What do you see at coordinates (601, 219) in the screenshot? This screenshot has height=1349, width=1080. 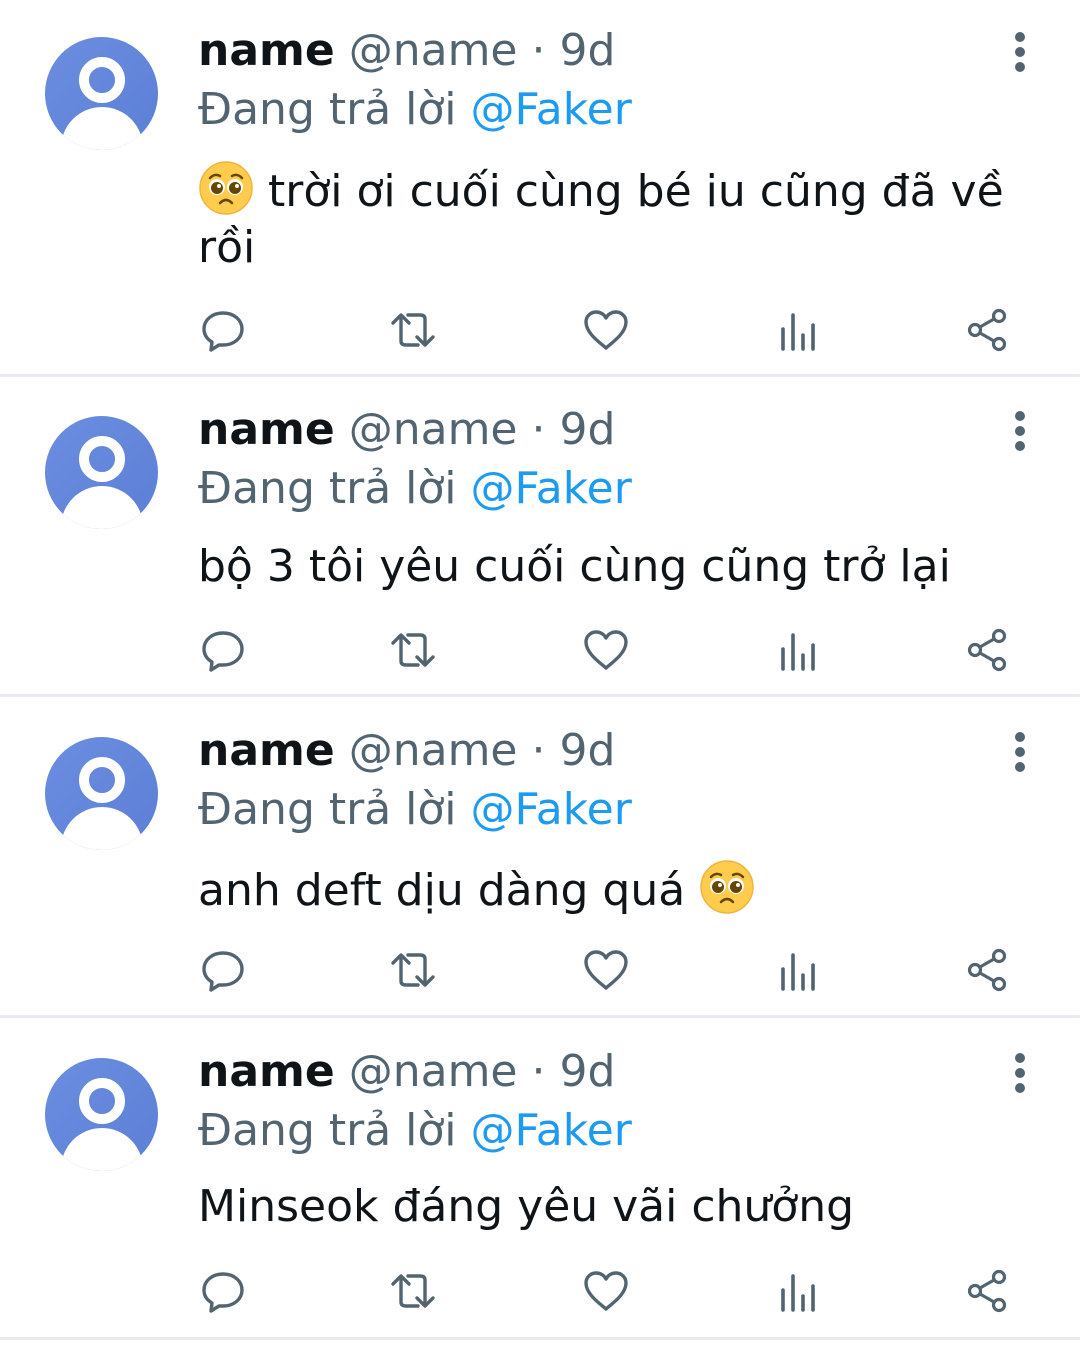 I see `tweet-text-body: trời ơi cuối cùng bé iu cũng đã về rồi` at bounding box center [601, 219].